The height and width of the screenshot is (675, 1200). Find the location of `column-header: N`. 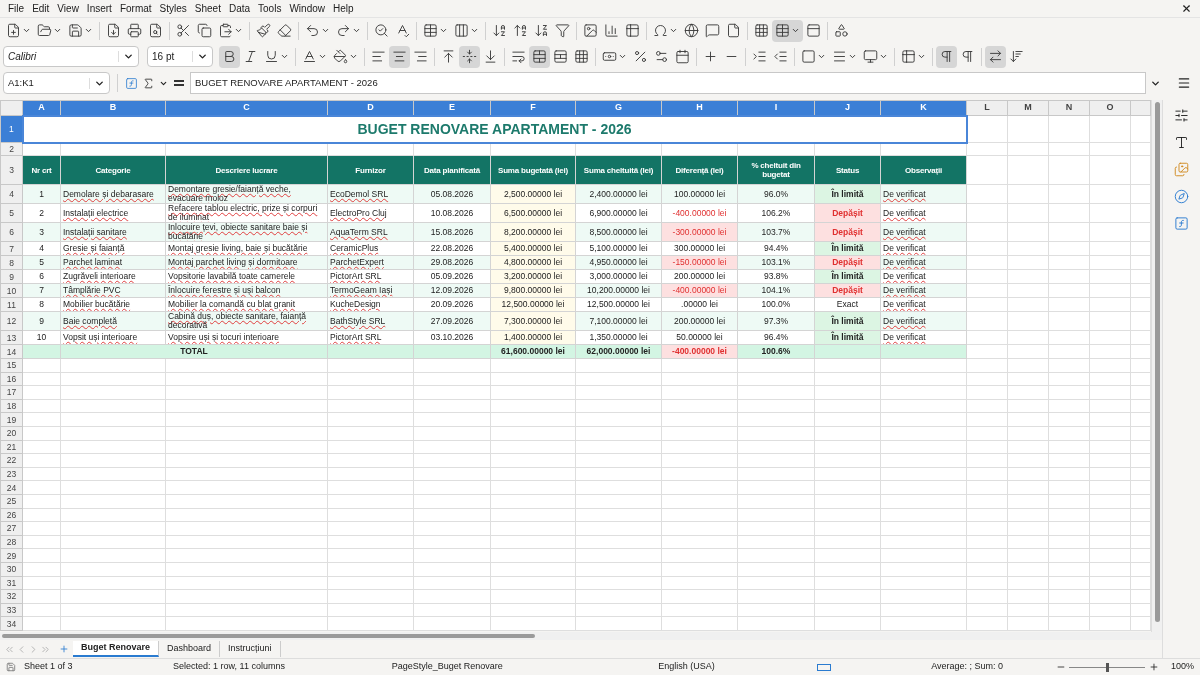

column-header: N is located at coordinates (1069, 108).